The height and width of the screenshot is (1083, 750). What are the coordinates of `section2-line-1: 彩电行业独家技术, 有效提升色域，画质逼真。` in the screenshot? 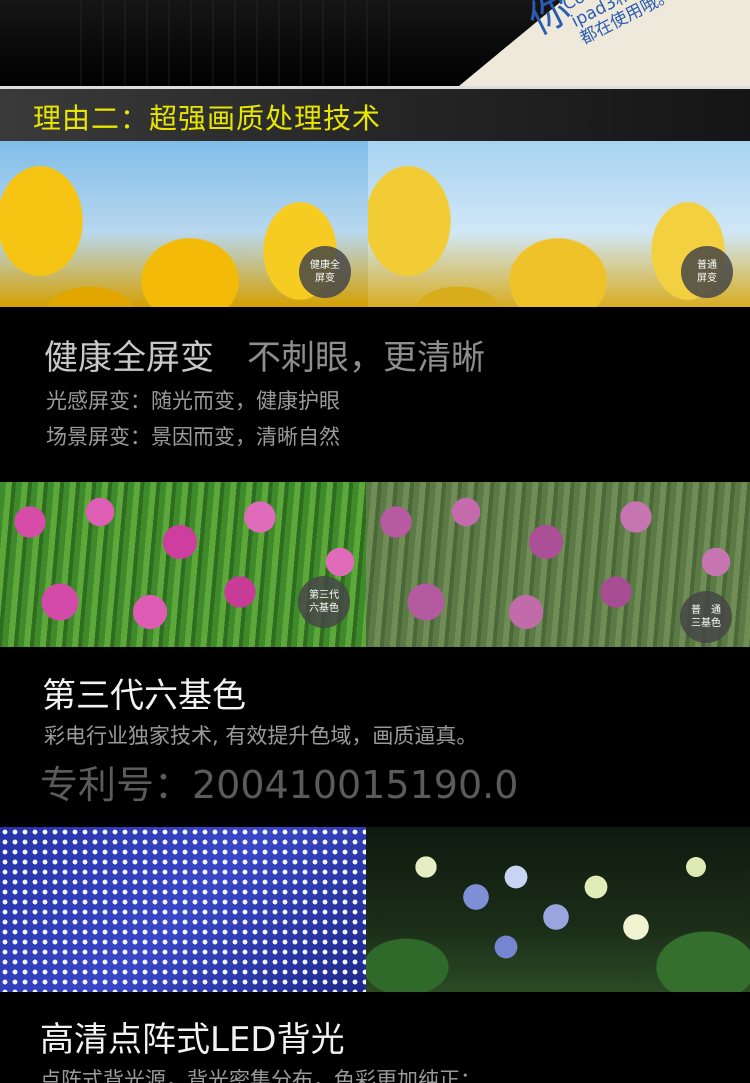 It's located at (261, 736).